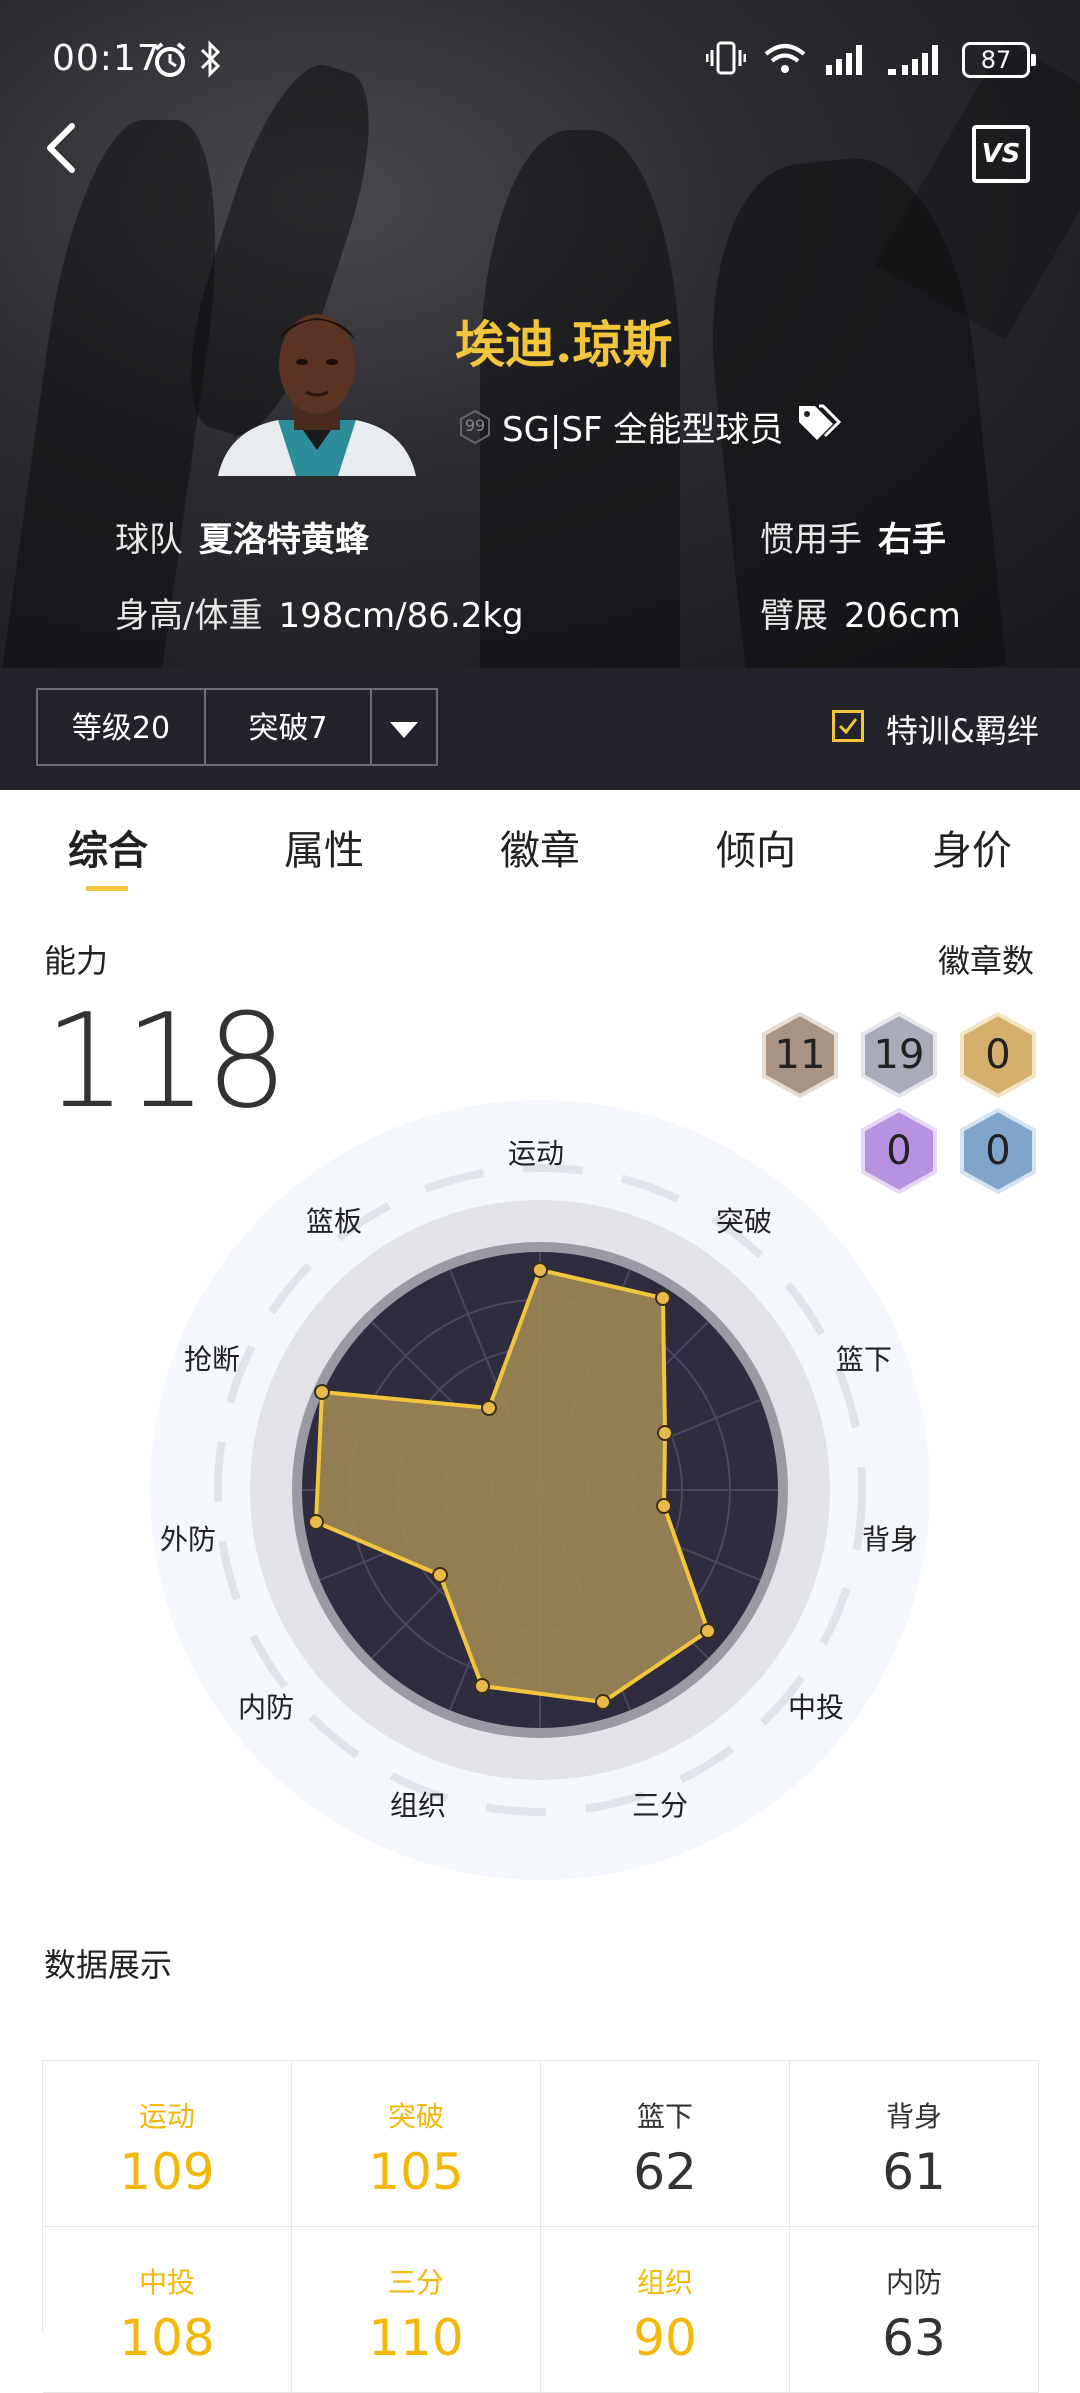  I want to click on bronze-badge-count: 11, so click(800, 1055).